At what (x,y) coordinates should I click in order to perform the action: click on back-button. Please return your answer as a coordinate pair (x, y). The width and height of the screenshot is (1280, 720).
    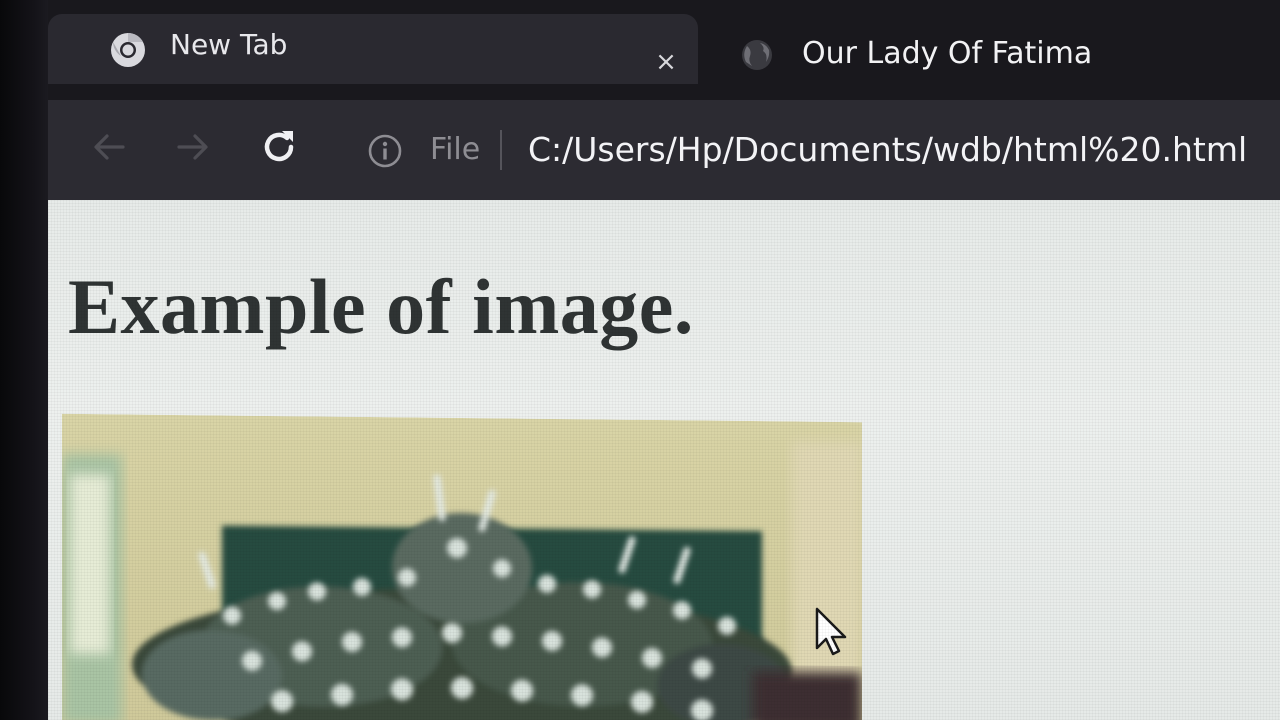
    Looking at the image, I should click on (109, 147).